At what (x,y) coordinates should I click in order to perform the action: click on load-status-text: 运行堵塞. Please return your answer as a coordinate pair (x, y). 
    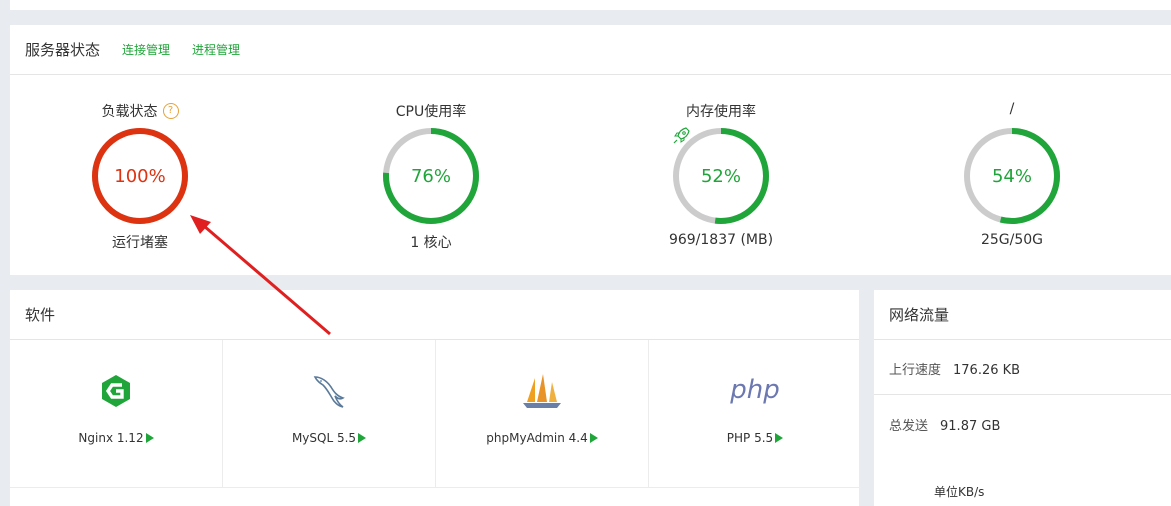
    Looking at the image, I should click on (140, 243).